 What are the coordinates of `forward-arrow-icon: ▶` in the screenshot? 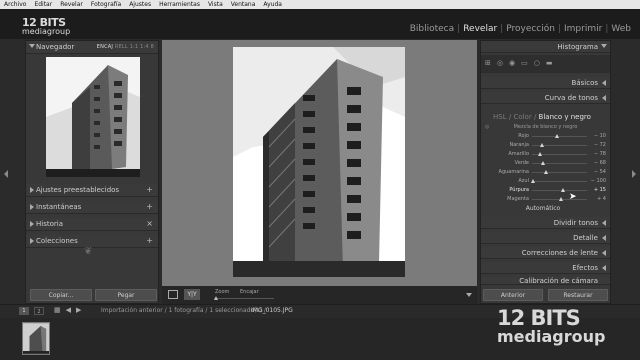 It's located at (78, 310).